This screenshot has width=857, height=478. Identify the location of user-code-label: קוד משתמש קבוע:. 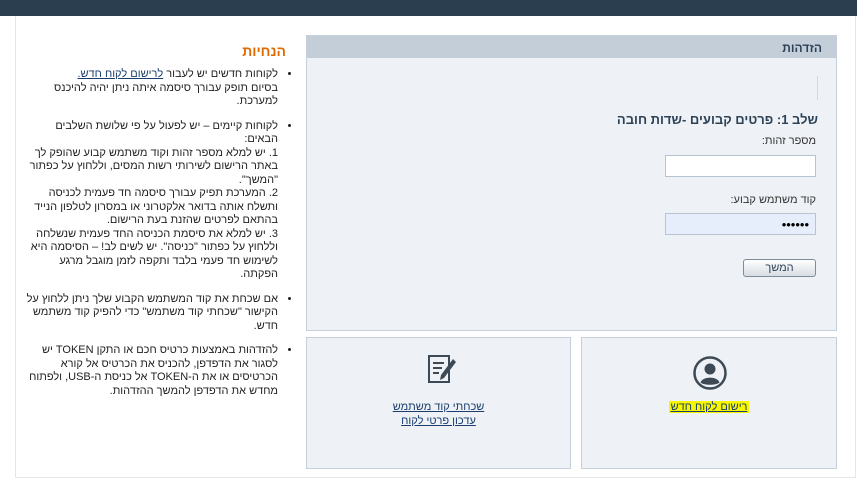
(773, 200).